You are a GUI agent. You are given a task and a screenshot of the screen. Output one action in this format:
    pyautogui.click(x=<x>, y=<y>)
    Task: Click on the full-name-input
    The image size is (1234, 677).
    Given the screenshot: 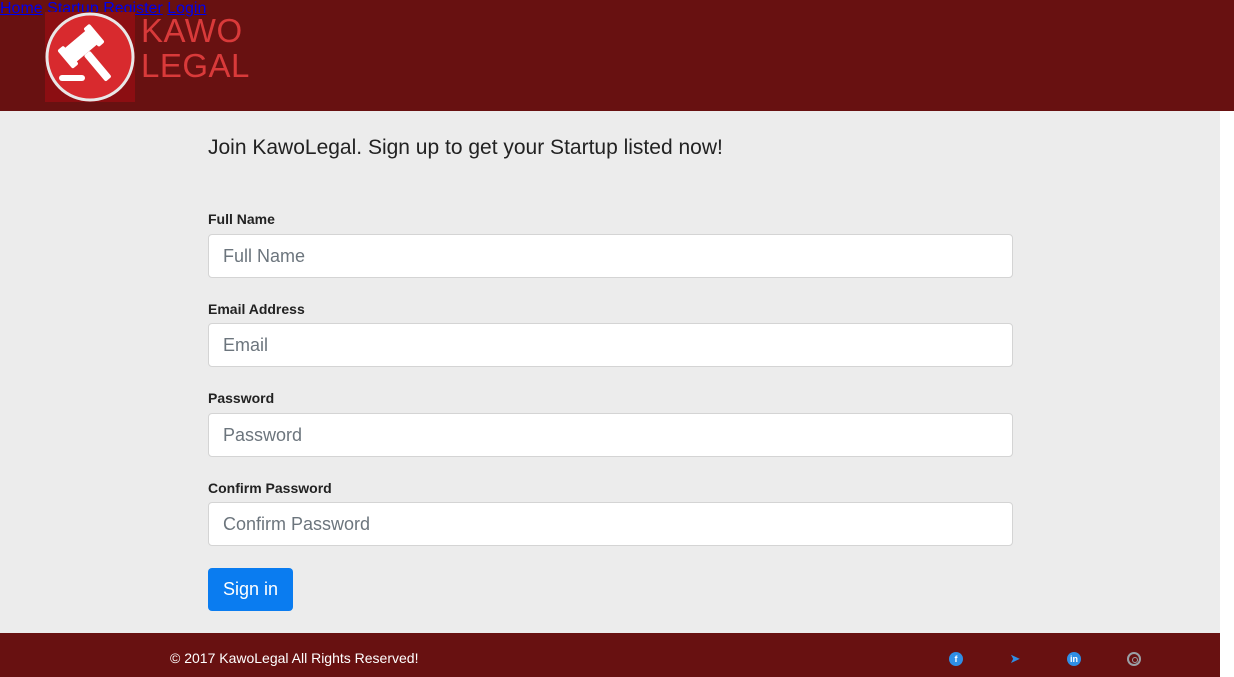 What is the action you would take?
    pyautogui.click(x=610, y=256)
    